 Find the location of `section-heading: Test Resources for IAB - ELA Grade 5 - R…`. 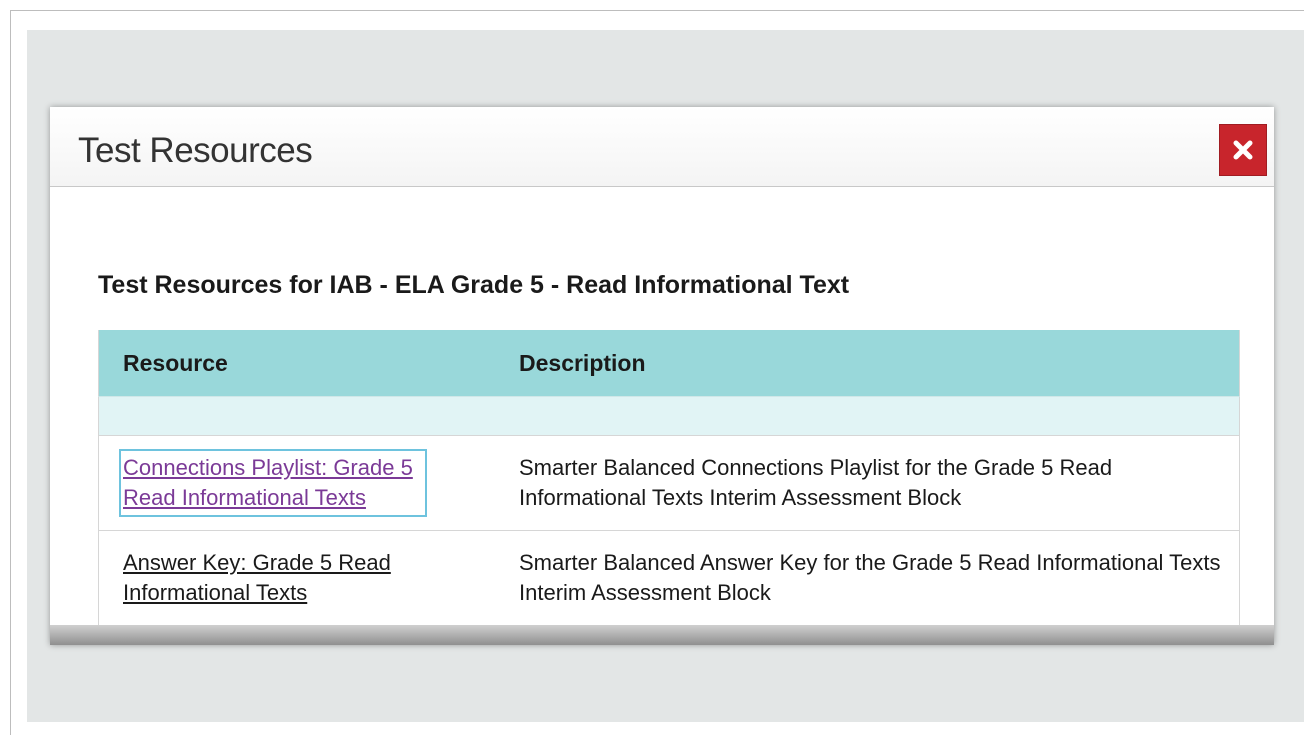

section-heading: Test Resources for IAB - ELA Grade 5 - R… is located at coordinates (474, 285).